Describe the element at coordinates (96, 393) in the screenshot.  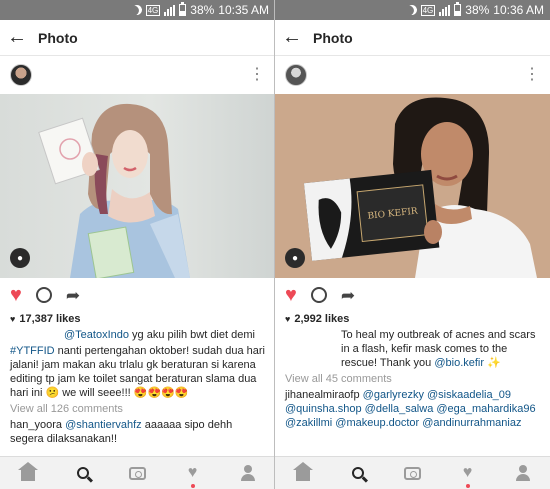
I see `caption-text-3: we will seee!!!` at that location.